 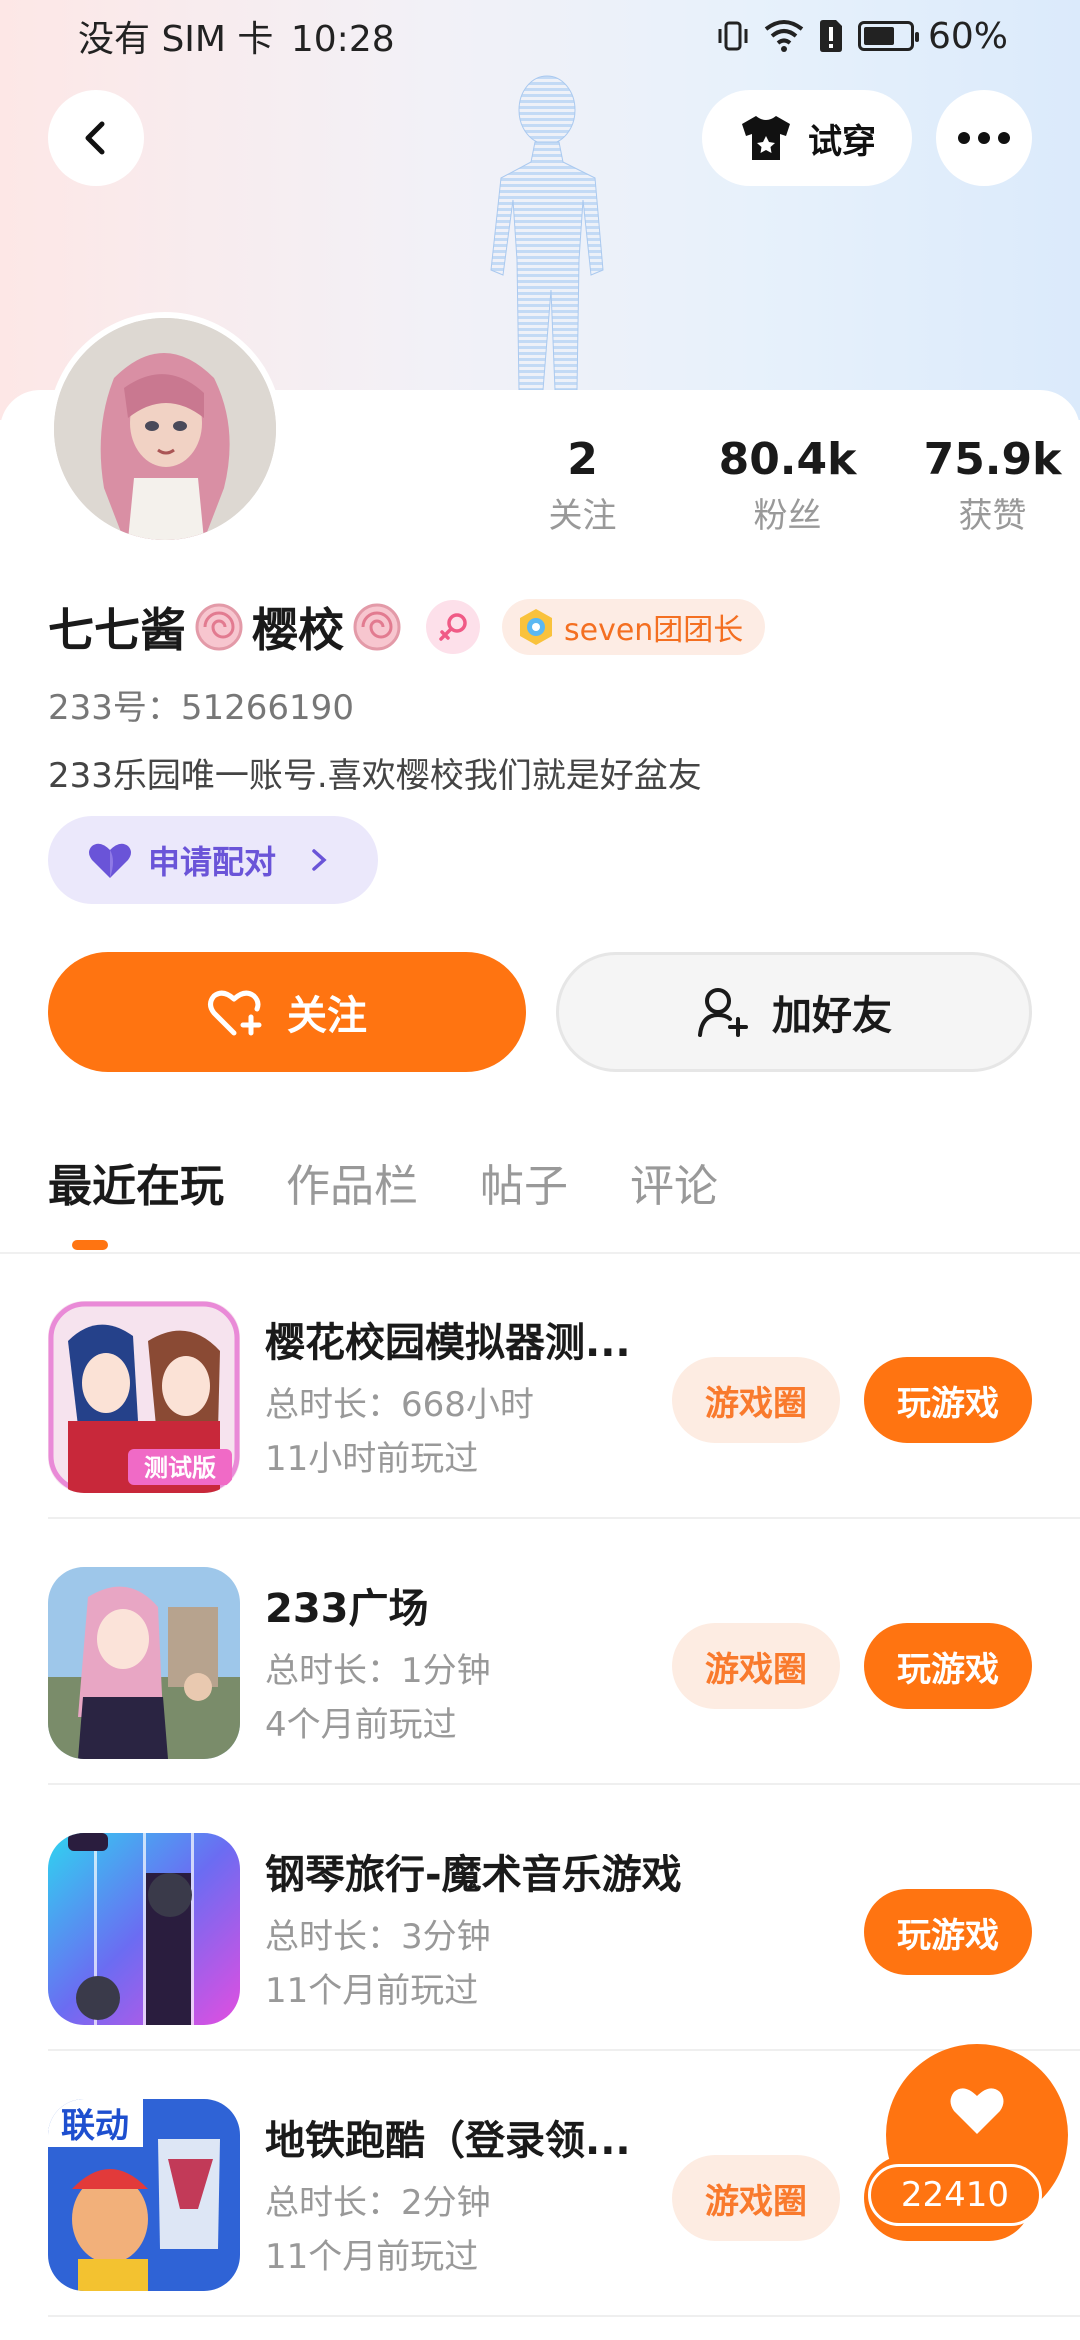 I want to click on add-friend-label: 加好友, so click(x=832, y=1016).